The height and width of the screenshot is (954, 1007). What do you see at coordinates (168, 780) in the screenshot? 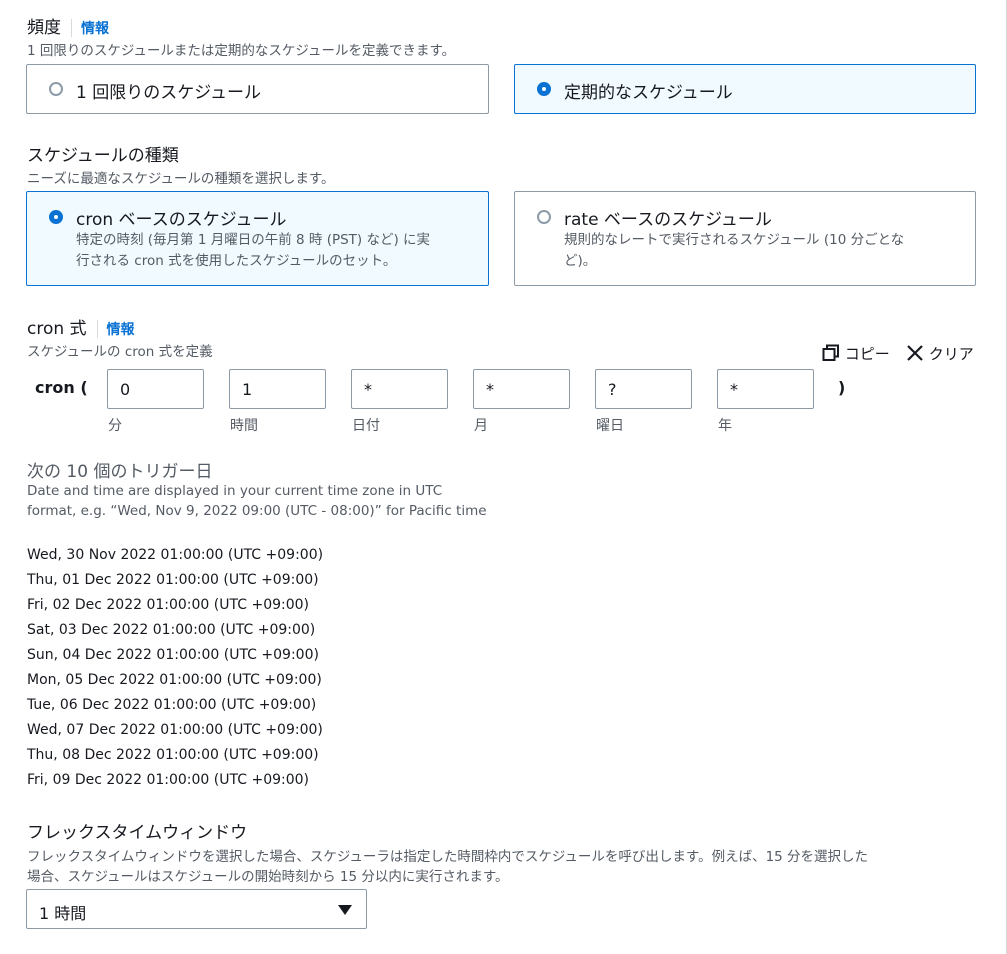
I see `trigger-date-item: Fri, 09 Dec 2022 01:00:00 (UTC +09:00)` at bounding box center [168, 780].